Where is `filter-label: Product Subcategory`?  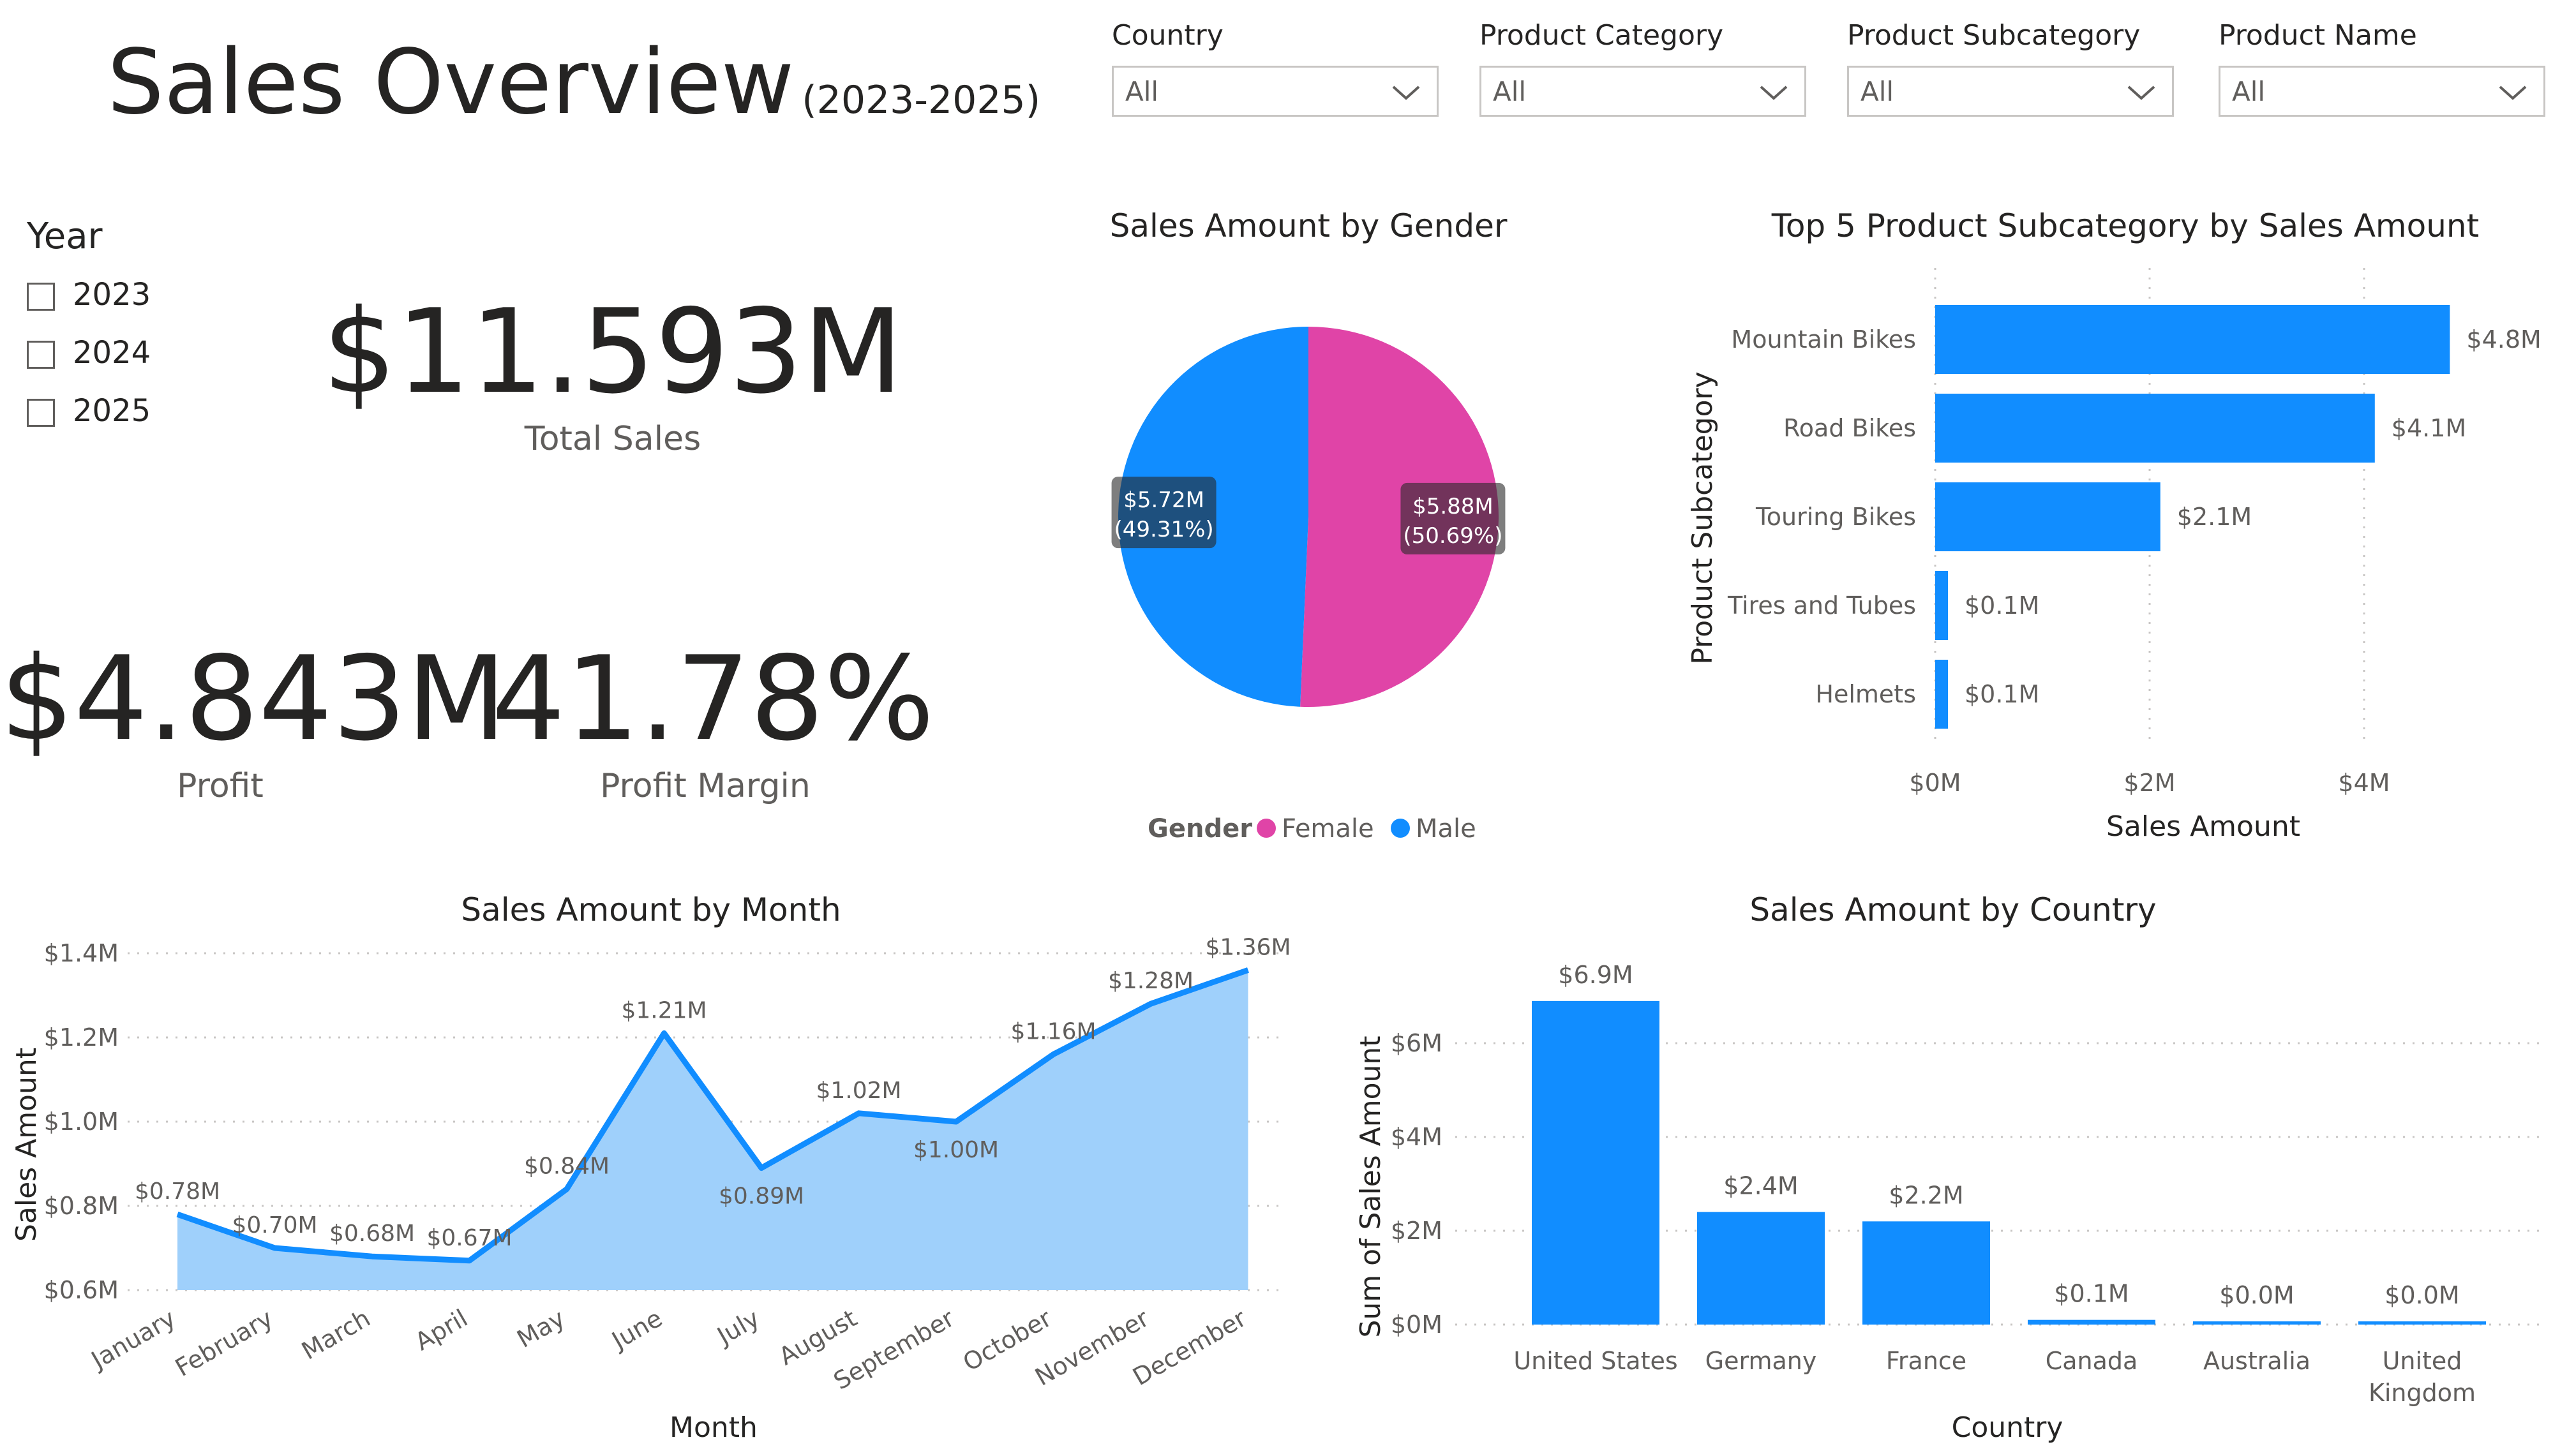
filter-label: Product Subcategory is located at coordinates (1994, 35).